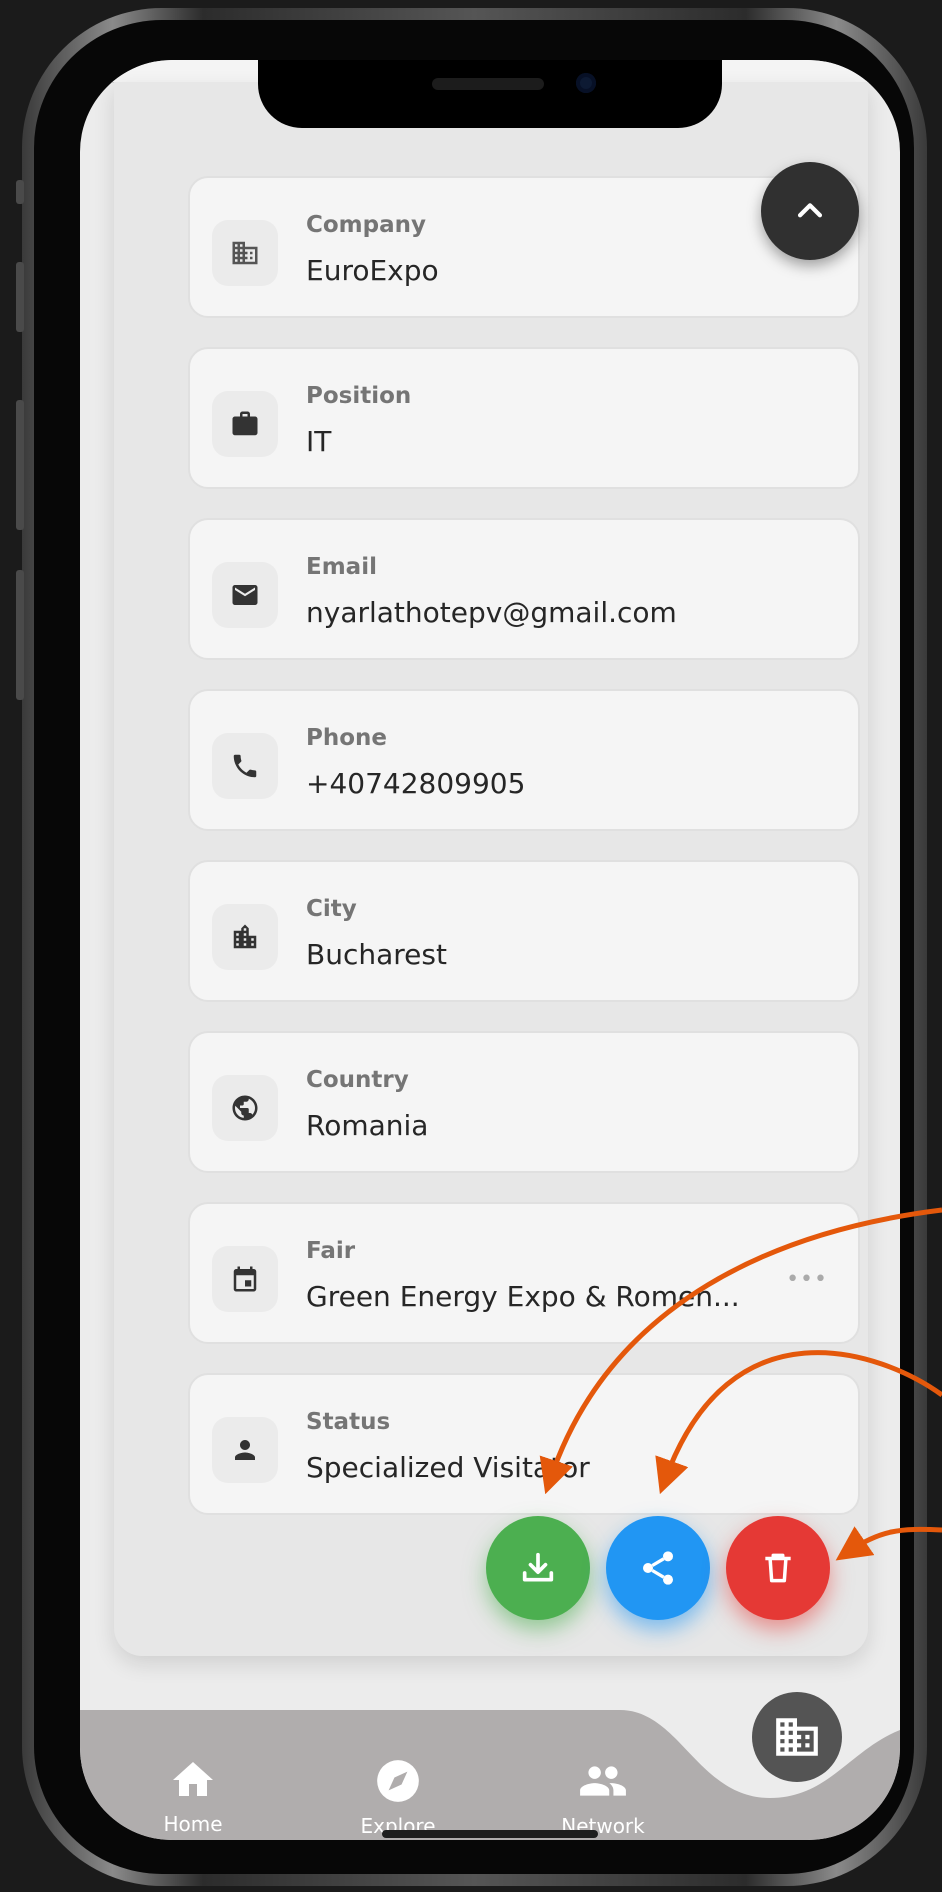 This screenshot has width=942, height=1892. What do you see at coordinates (347, 738) in the screenshot?
I see `field-label: Phone` at bounding box center [347, 738].